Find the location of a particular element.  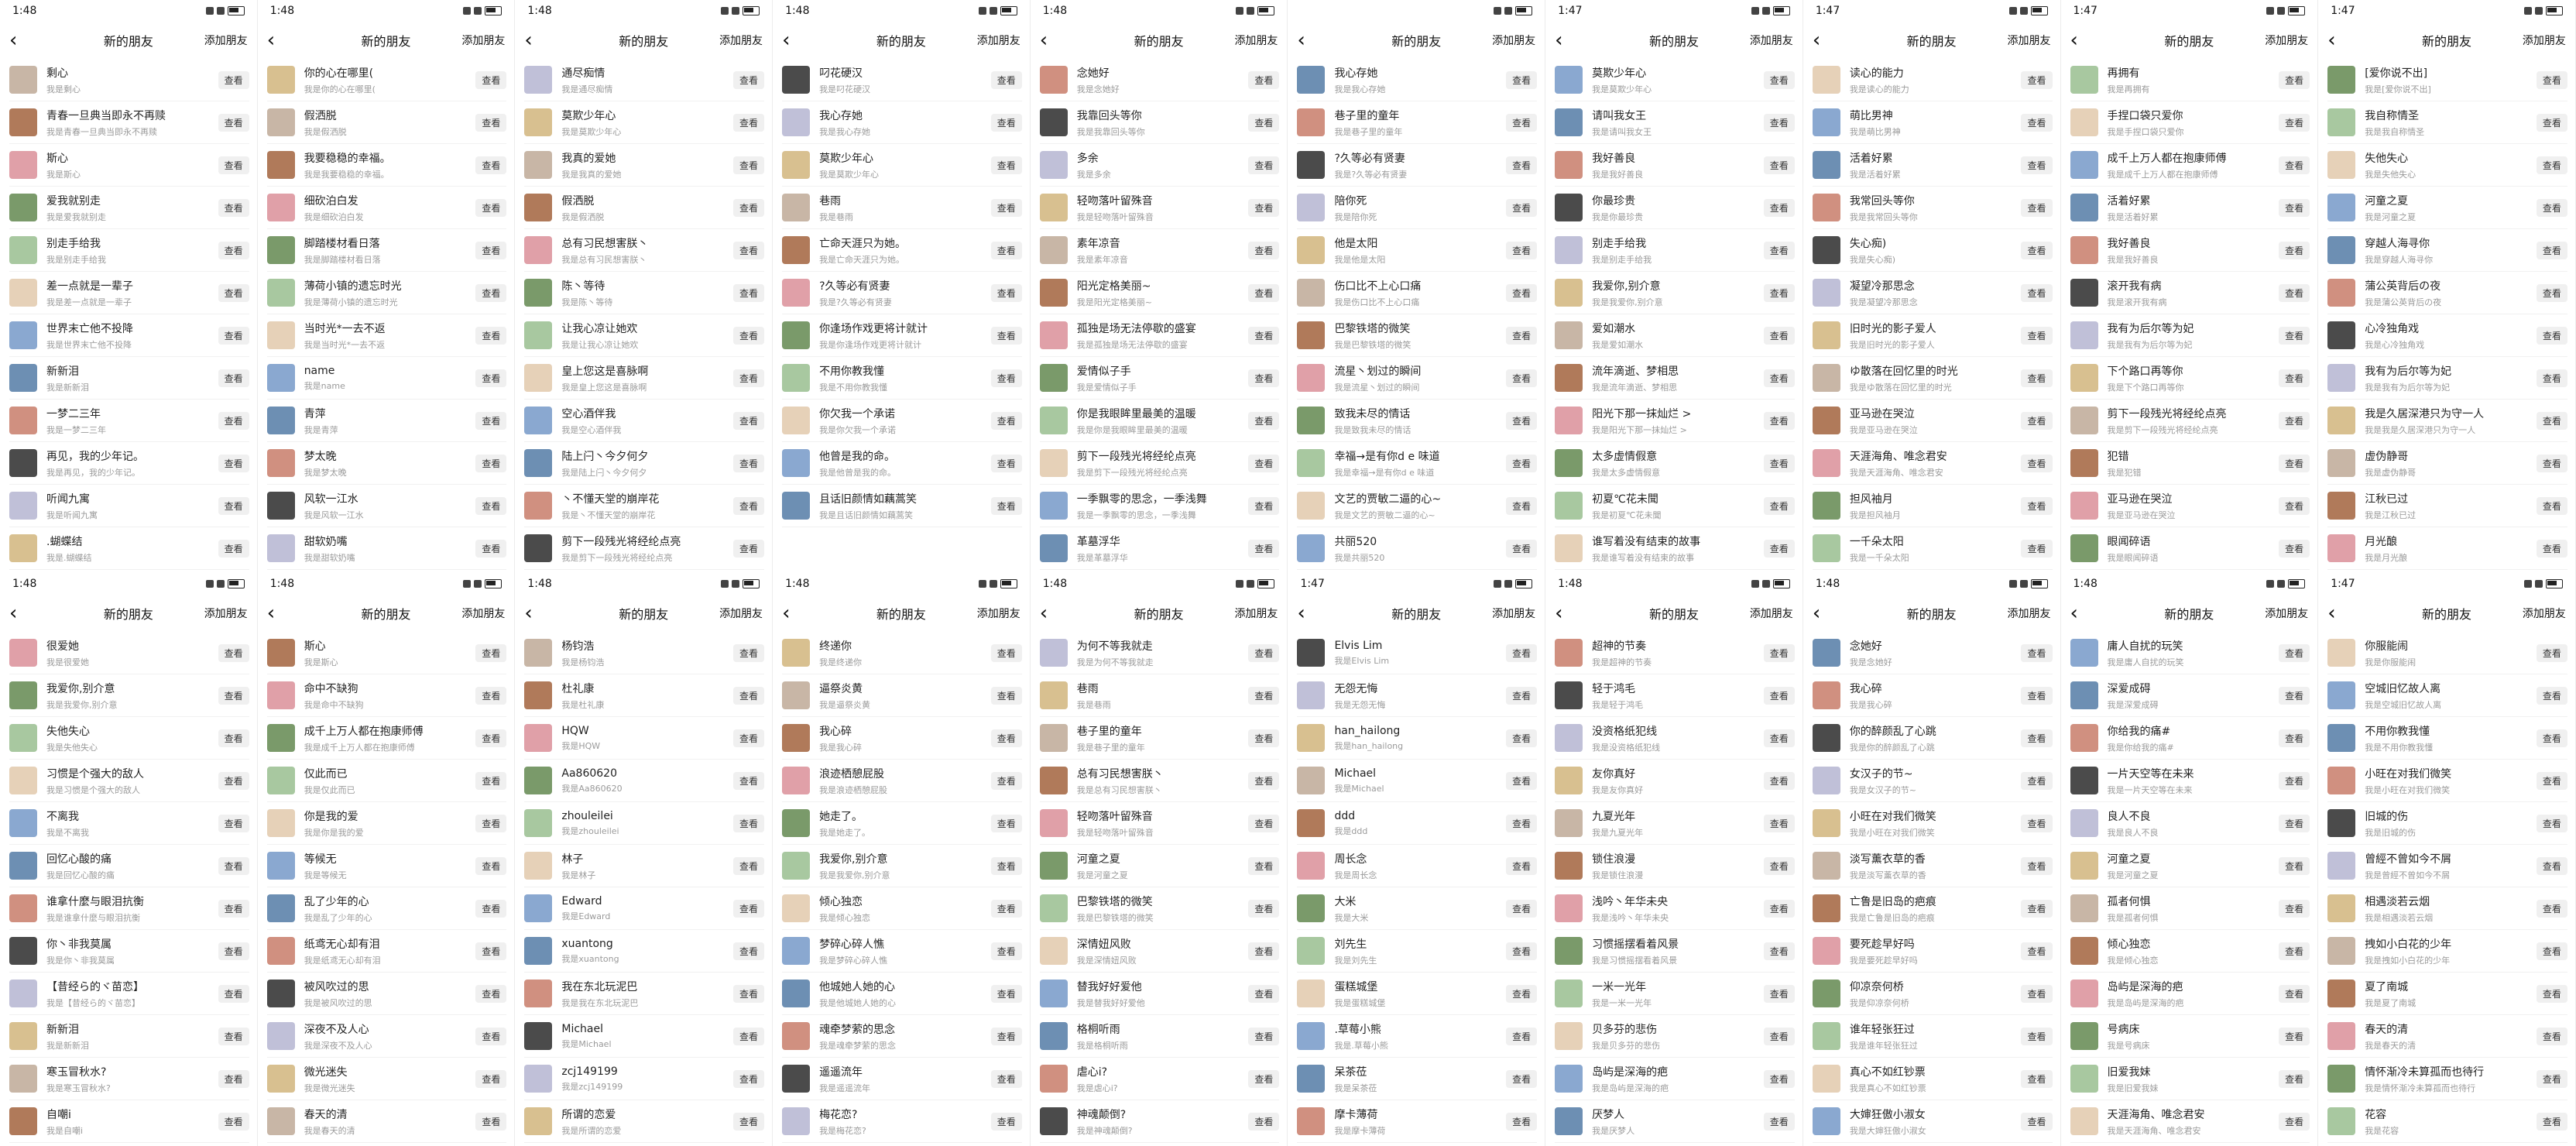

list-item: 我要稳稳的幸福。 我是我要稳稳的幸福。 查看 is located at coordinates (386, 165).